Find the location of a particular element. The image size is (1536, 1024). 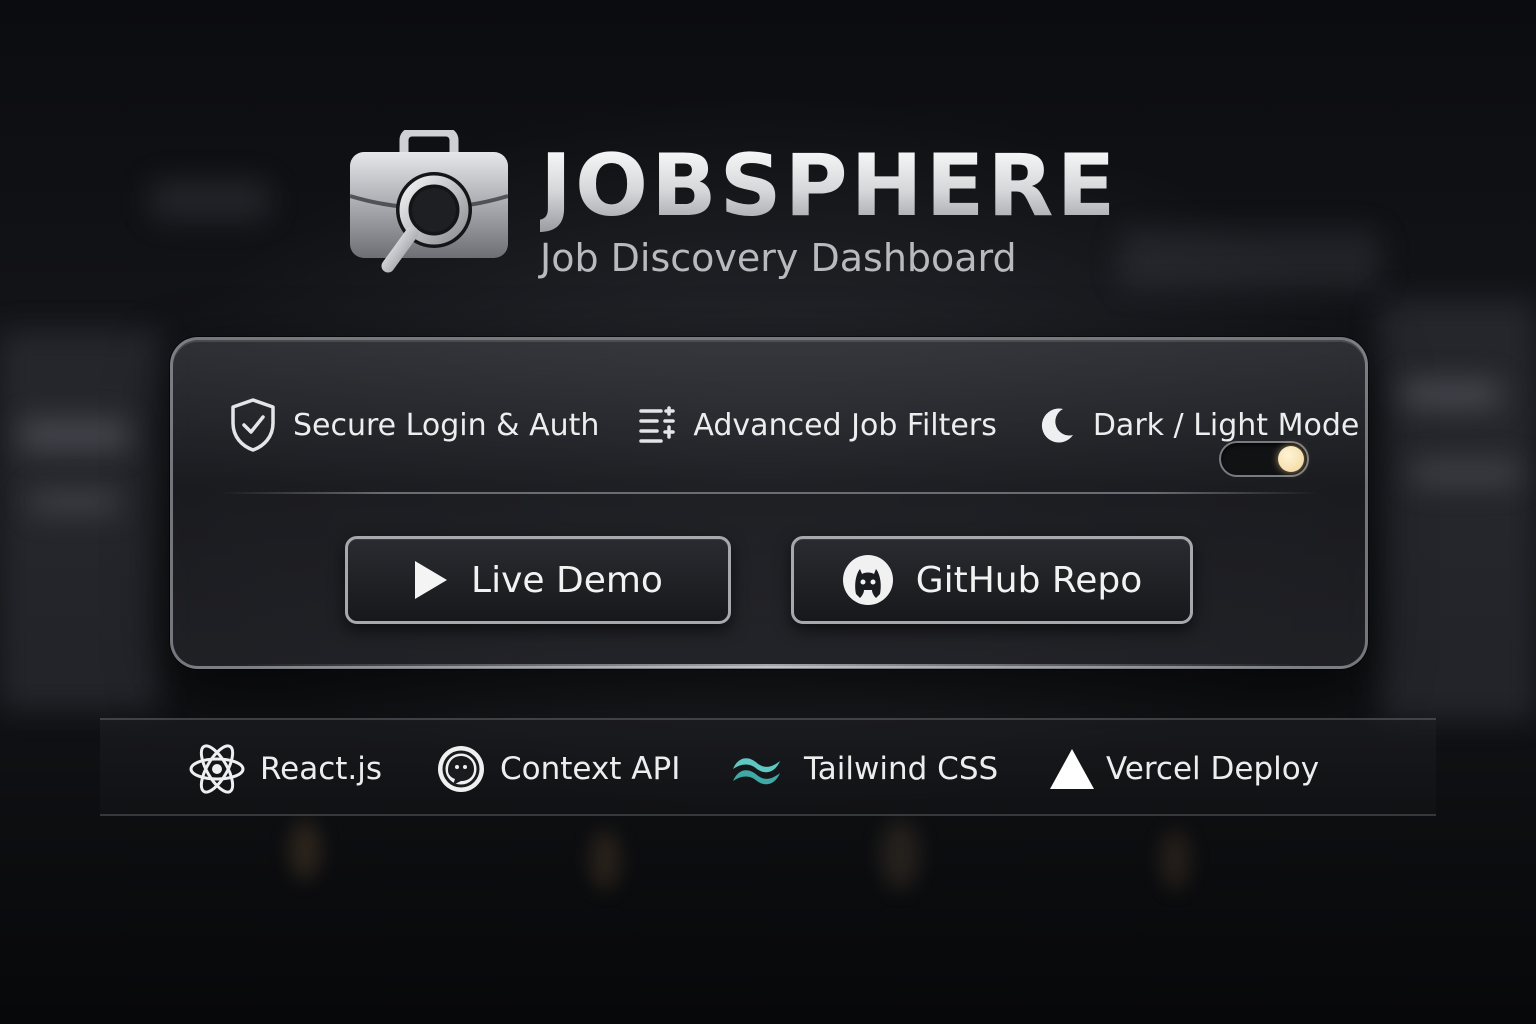

tech-context-api: Context API is located at coordinates (558, 769).